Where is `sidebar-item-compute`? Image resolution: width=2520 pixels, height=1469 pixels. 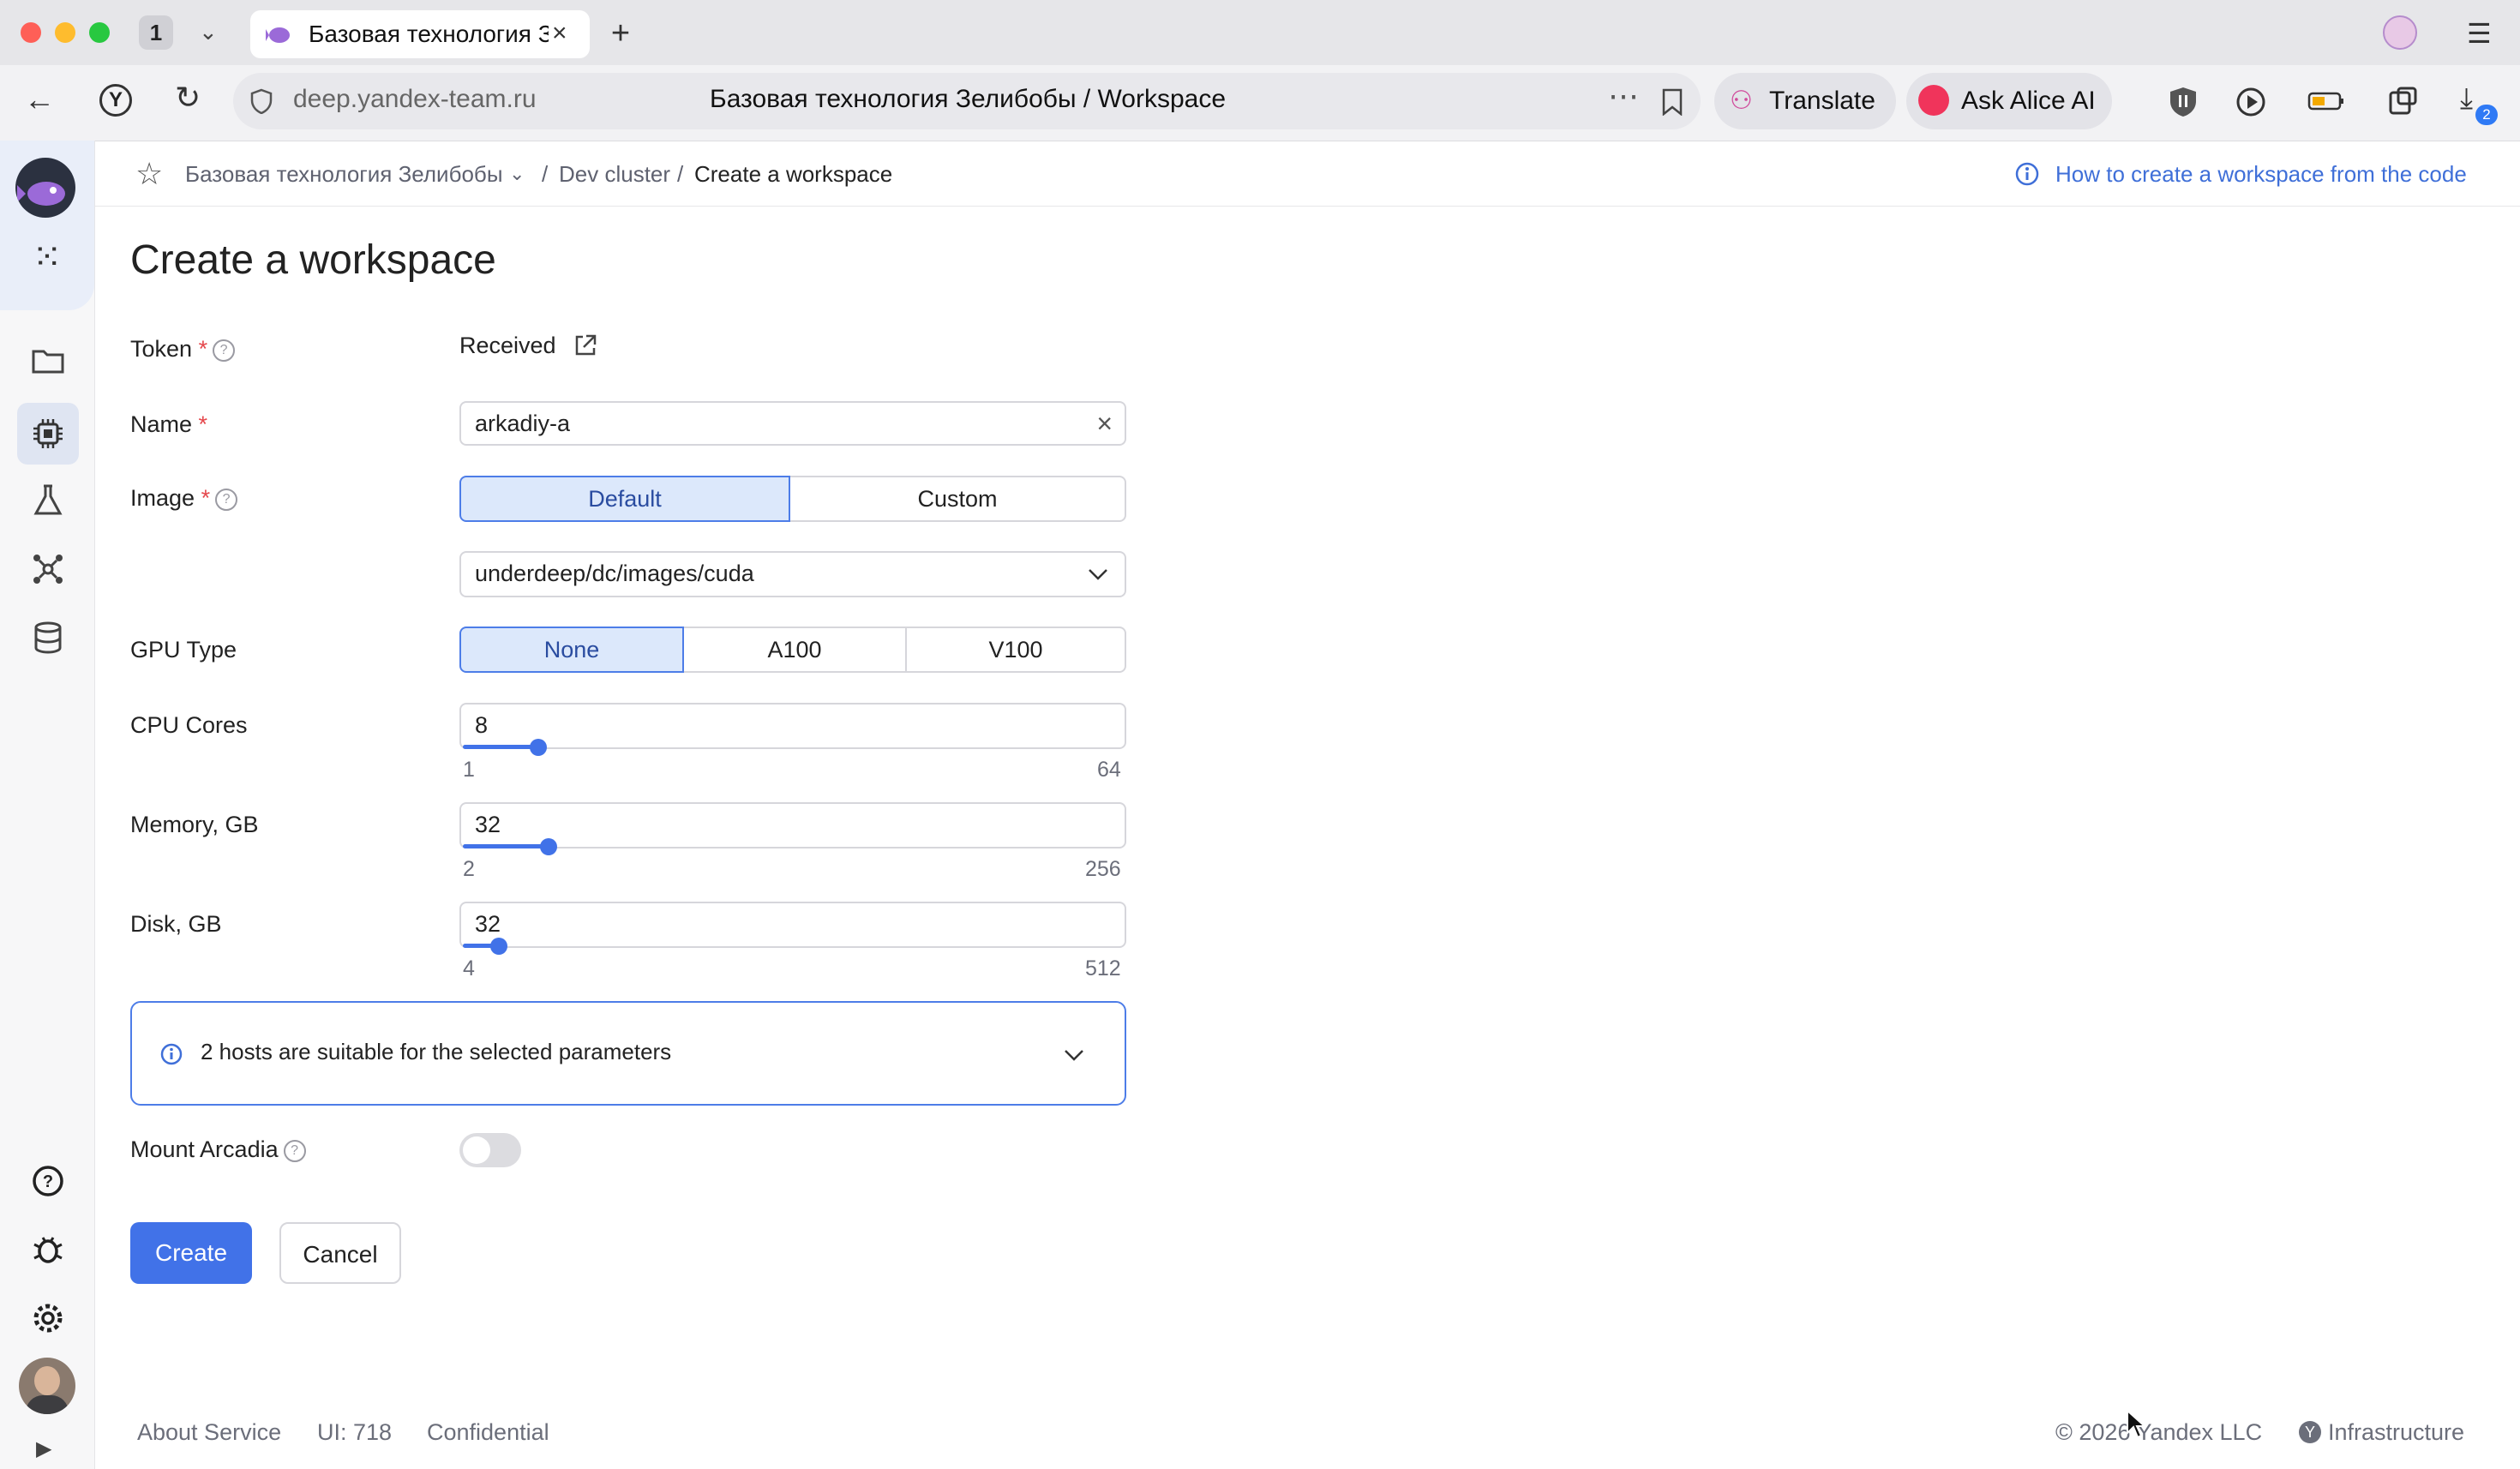
sidebar-item-compute is located at coordinates (48, 434).